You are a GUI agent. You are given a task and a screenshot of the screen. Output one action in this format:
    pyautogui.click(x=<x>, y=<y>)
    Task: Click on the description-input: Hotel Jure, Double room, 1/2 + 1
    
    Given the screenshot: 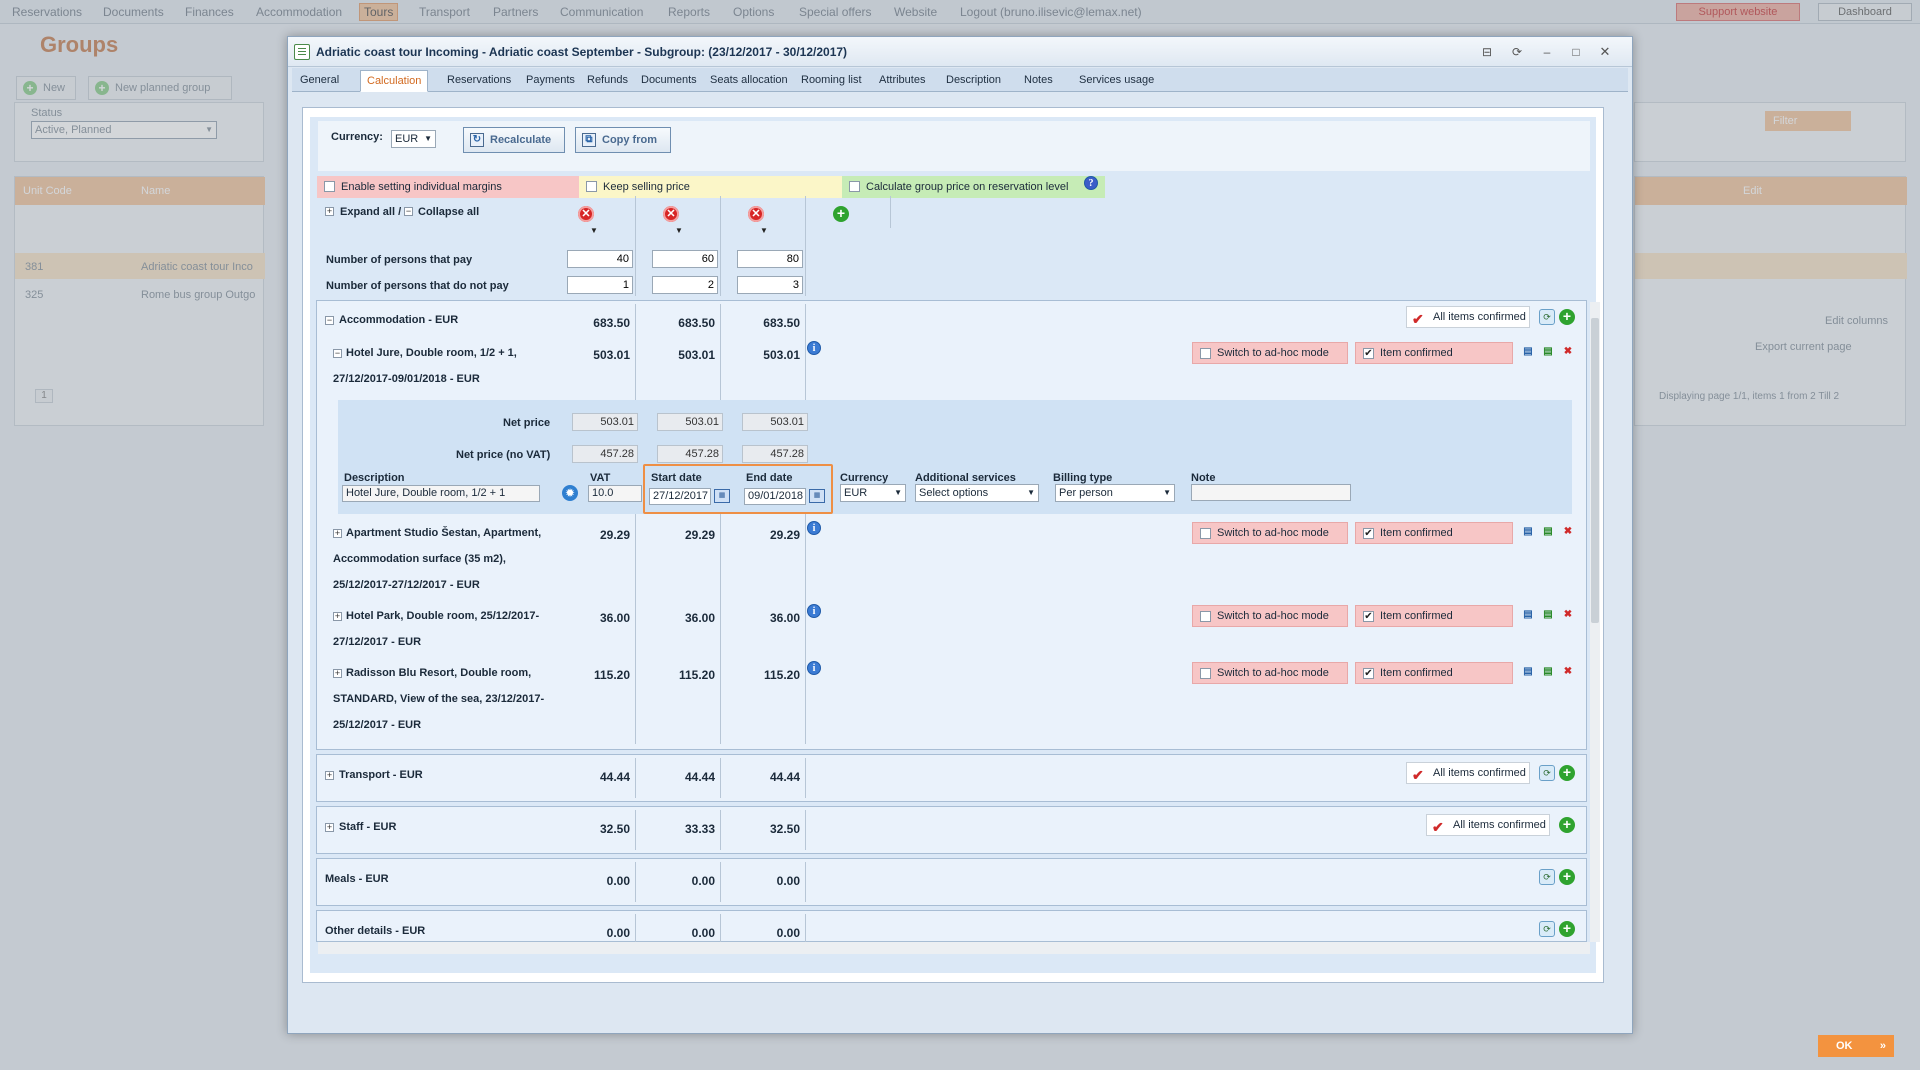 What is the action you would take?
    pyautogui.click(x=441, y=493)
    